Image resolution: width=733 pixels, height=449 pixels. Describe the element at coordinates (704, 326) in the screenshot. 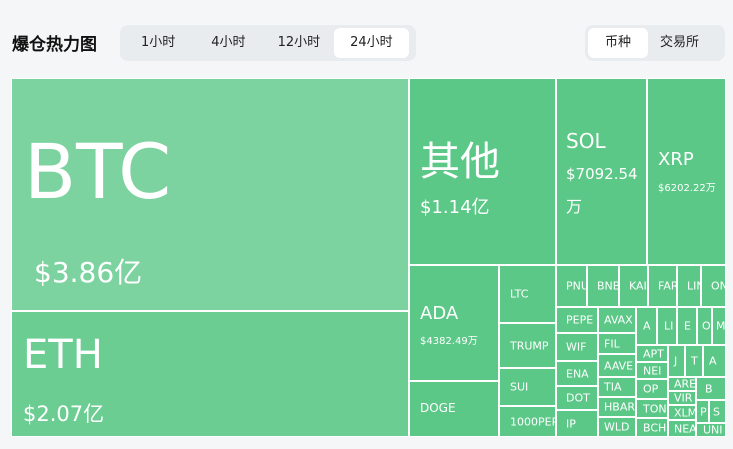

I see `tile-o: O` at that location.